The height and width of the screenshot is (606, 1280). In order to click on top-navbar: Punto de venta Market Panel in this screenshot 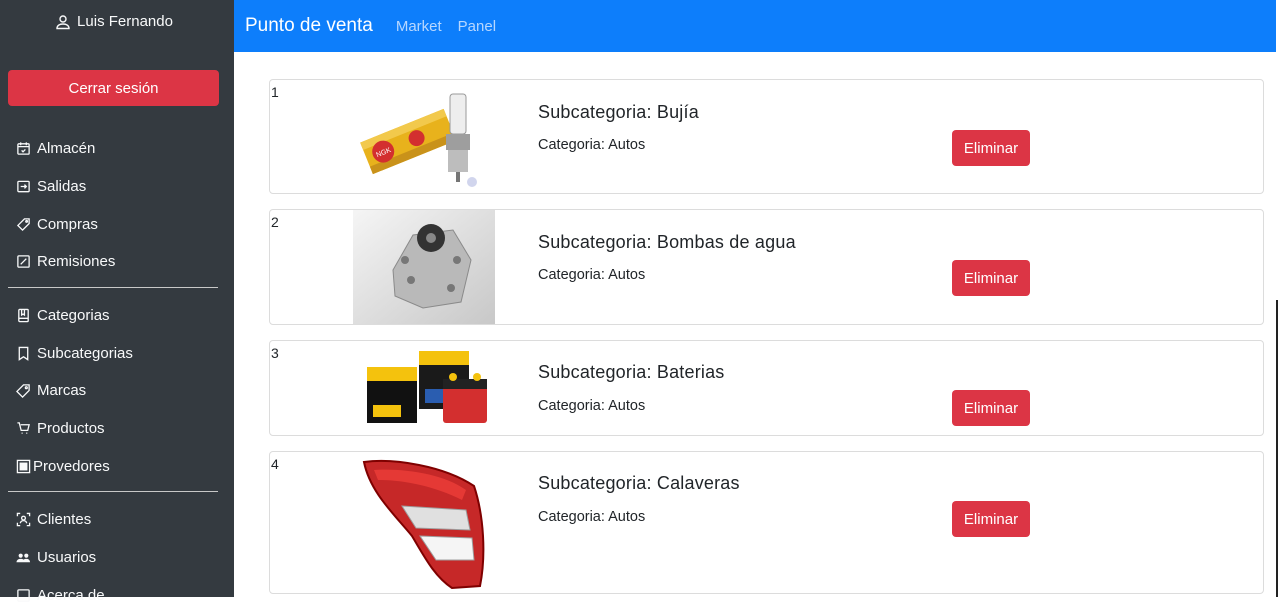, I will do `click(755, 26)`.